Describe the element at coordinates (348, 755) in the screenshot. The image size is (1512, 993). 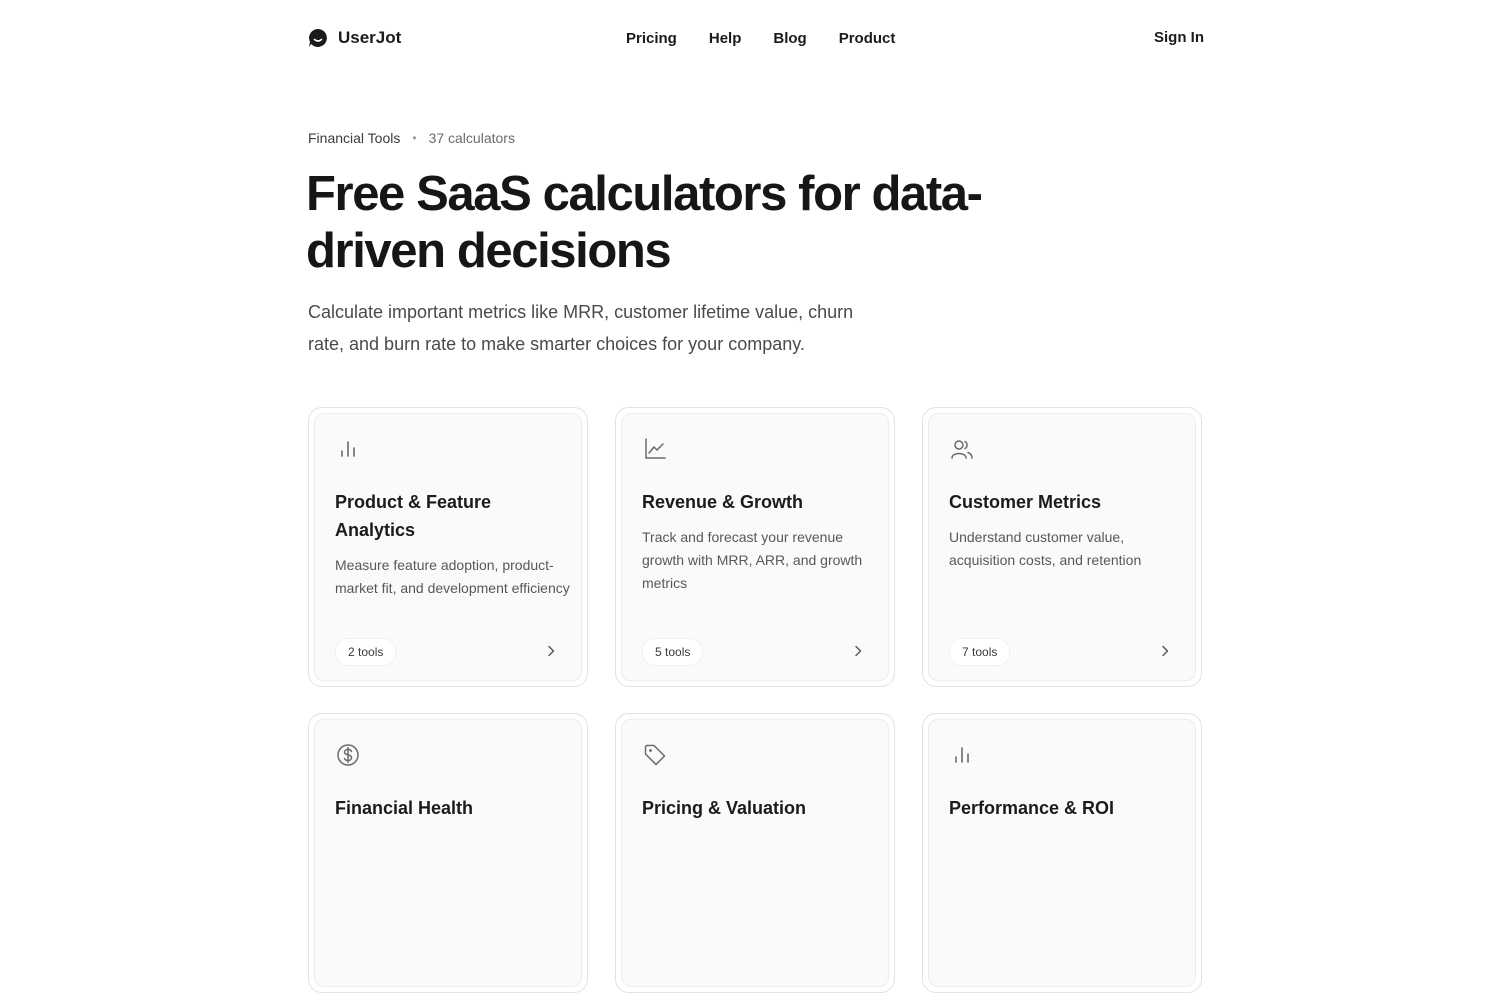
I see `dollar-circle-icon` at that location.